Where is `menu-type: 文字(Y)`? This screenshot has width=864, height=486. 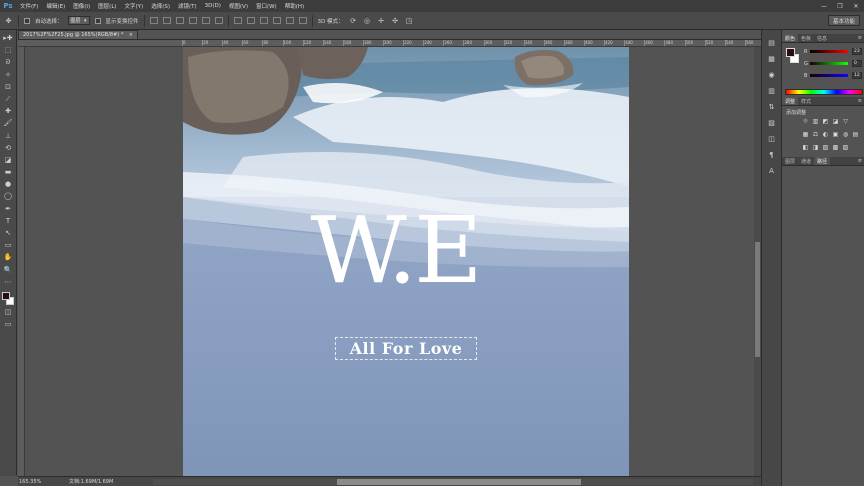
menu-type: 文字(Y) is located at coordinates (134, 6).